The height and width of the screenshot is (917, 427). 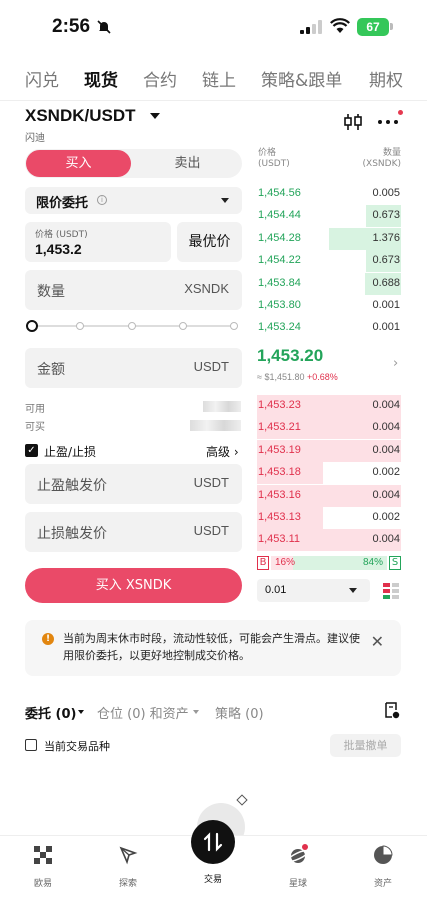 What do you see at coordinates (77, 746) in the screenshot?
I see `current-pair-label: 当前交易品种` at bounding box center [77, 746].